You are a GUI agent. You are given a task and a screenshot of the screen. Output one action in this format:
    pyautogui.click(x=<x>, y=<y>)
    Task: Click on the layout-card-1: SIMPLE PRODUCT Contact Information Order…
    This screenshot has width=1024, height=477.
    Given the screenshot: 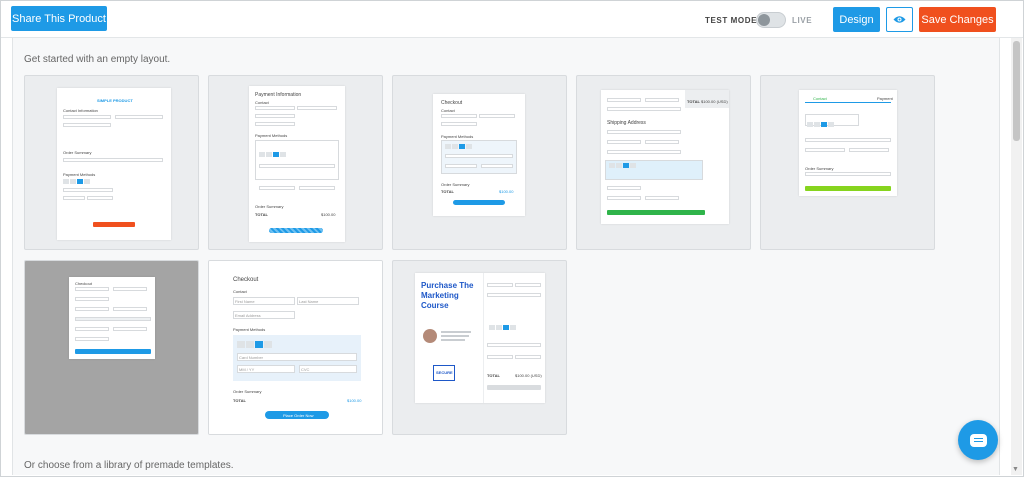 What is the action you would take?
    pyautogui.click(x=111, y=162)
    